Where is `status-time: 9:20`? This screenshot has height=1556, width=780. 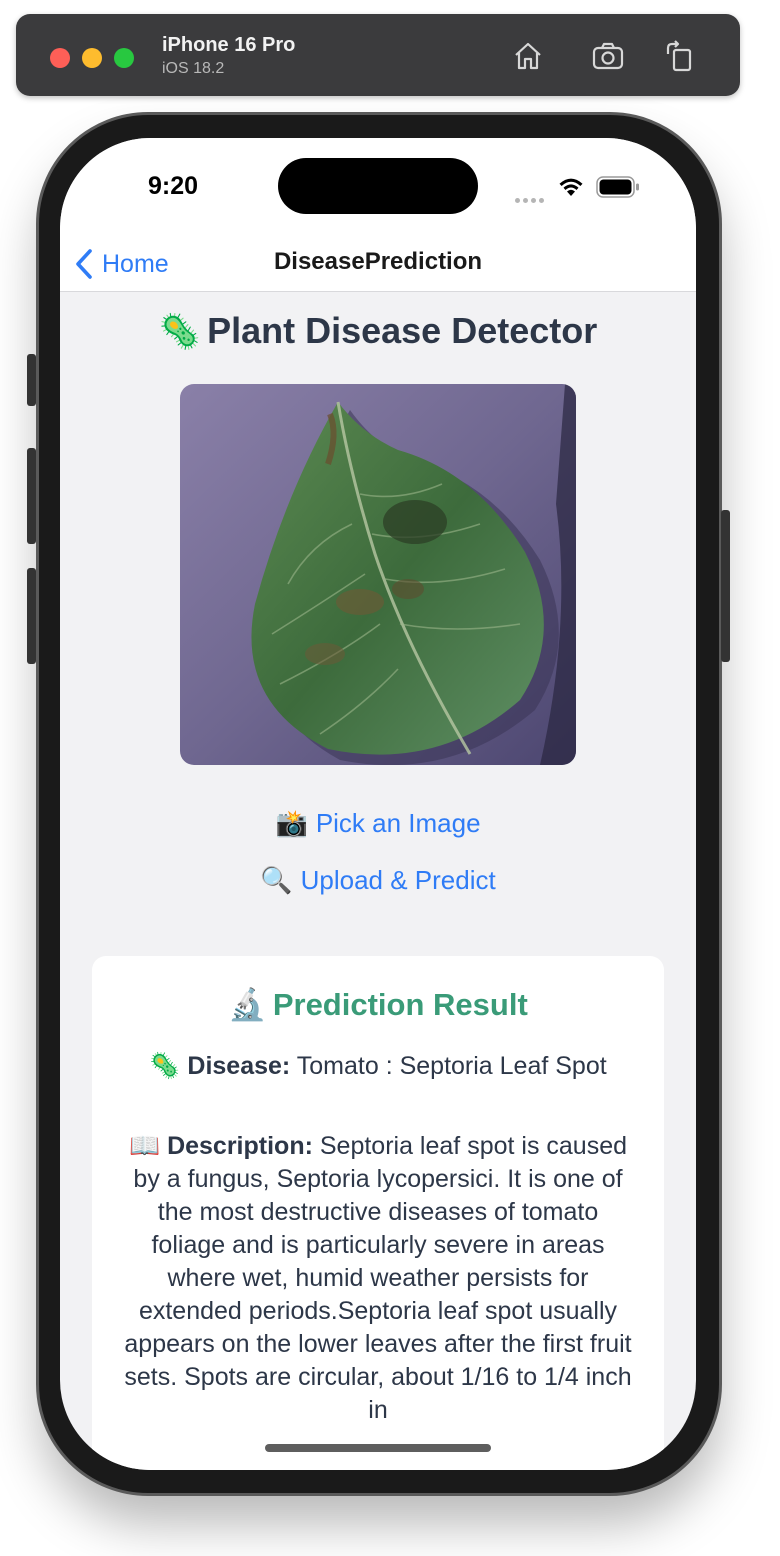 status-time: 9:20 is located at coordinates (173, 186).